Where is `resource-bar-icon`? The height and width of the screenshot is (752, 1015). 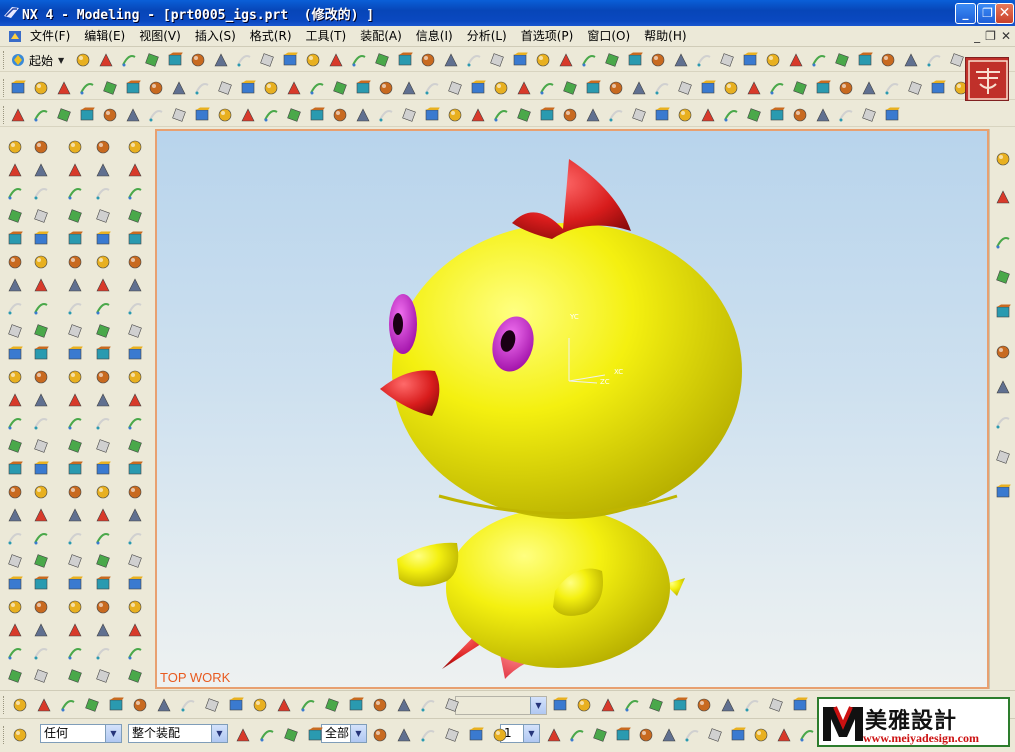
resource-bar-icon is located at coordinates (1003, 492).